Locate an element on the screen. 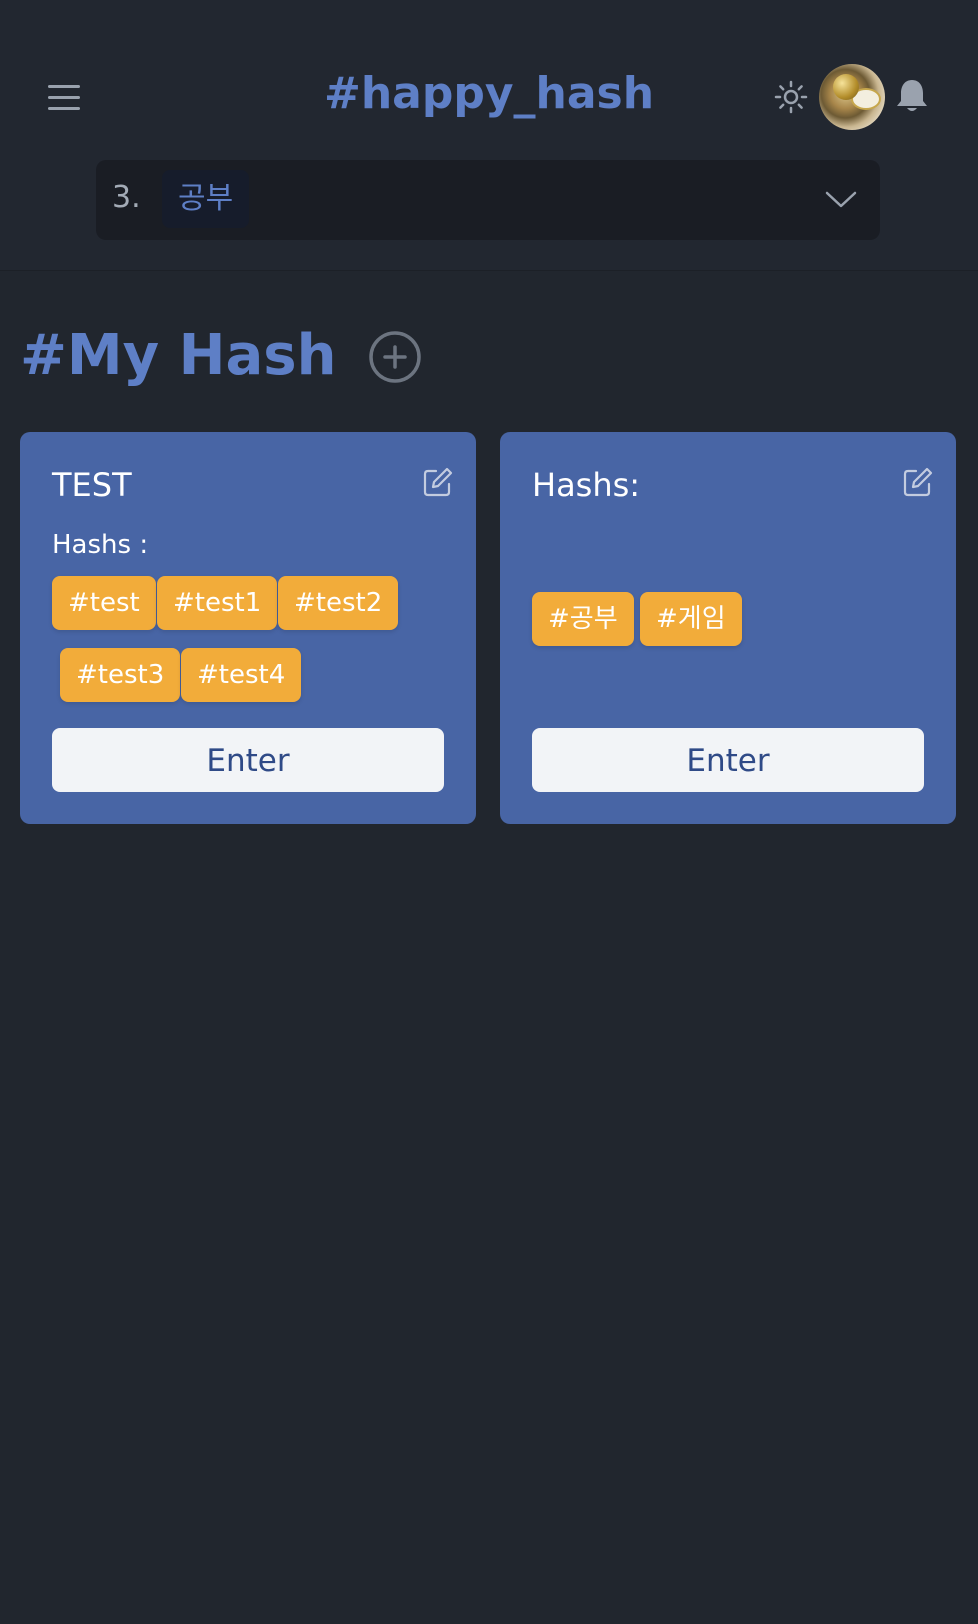  hash-tag: #test1 is located at coordinates (217, 603).